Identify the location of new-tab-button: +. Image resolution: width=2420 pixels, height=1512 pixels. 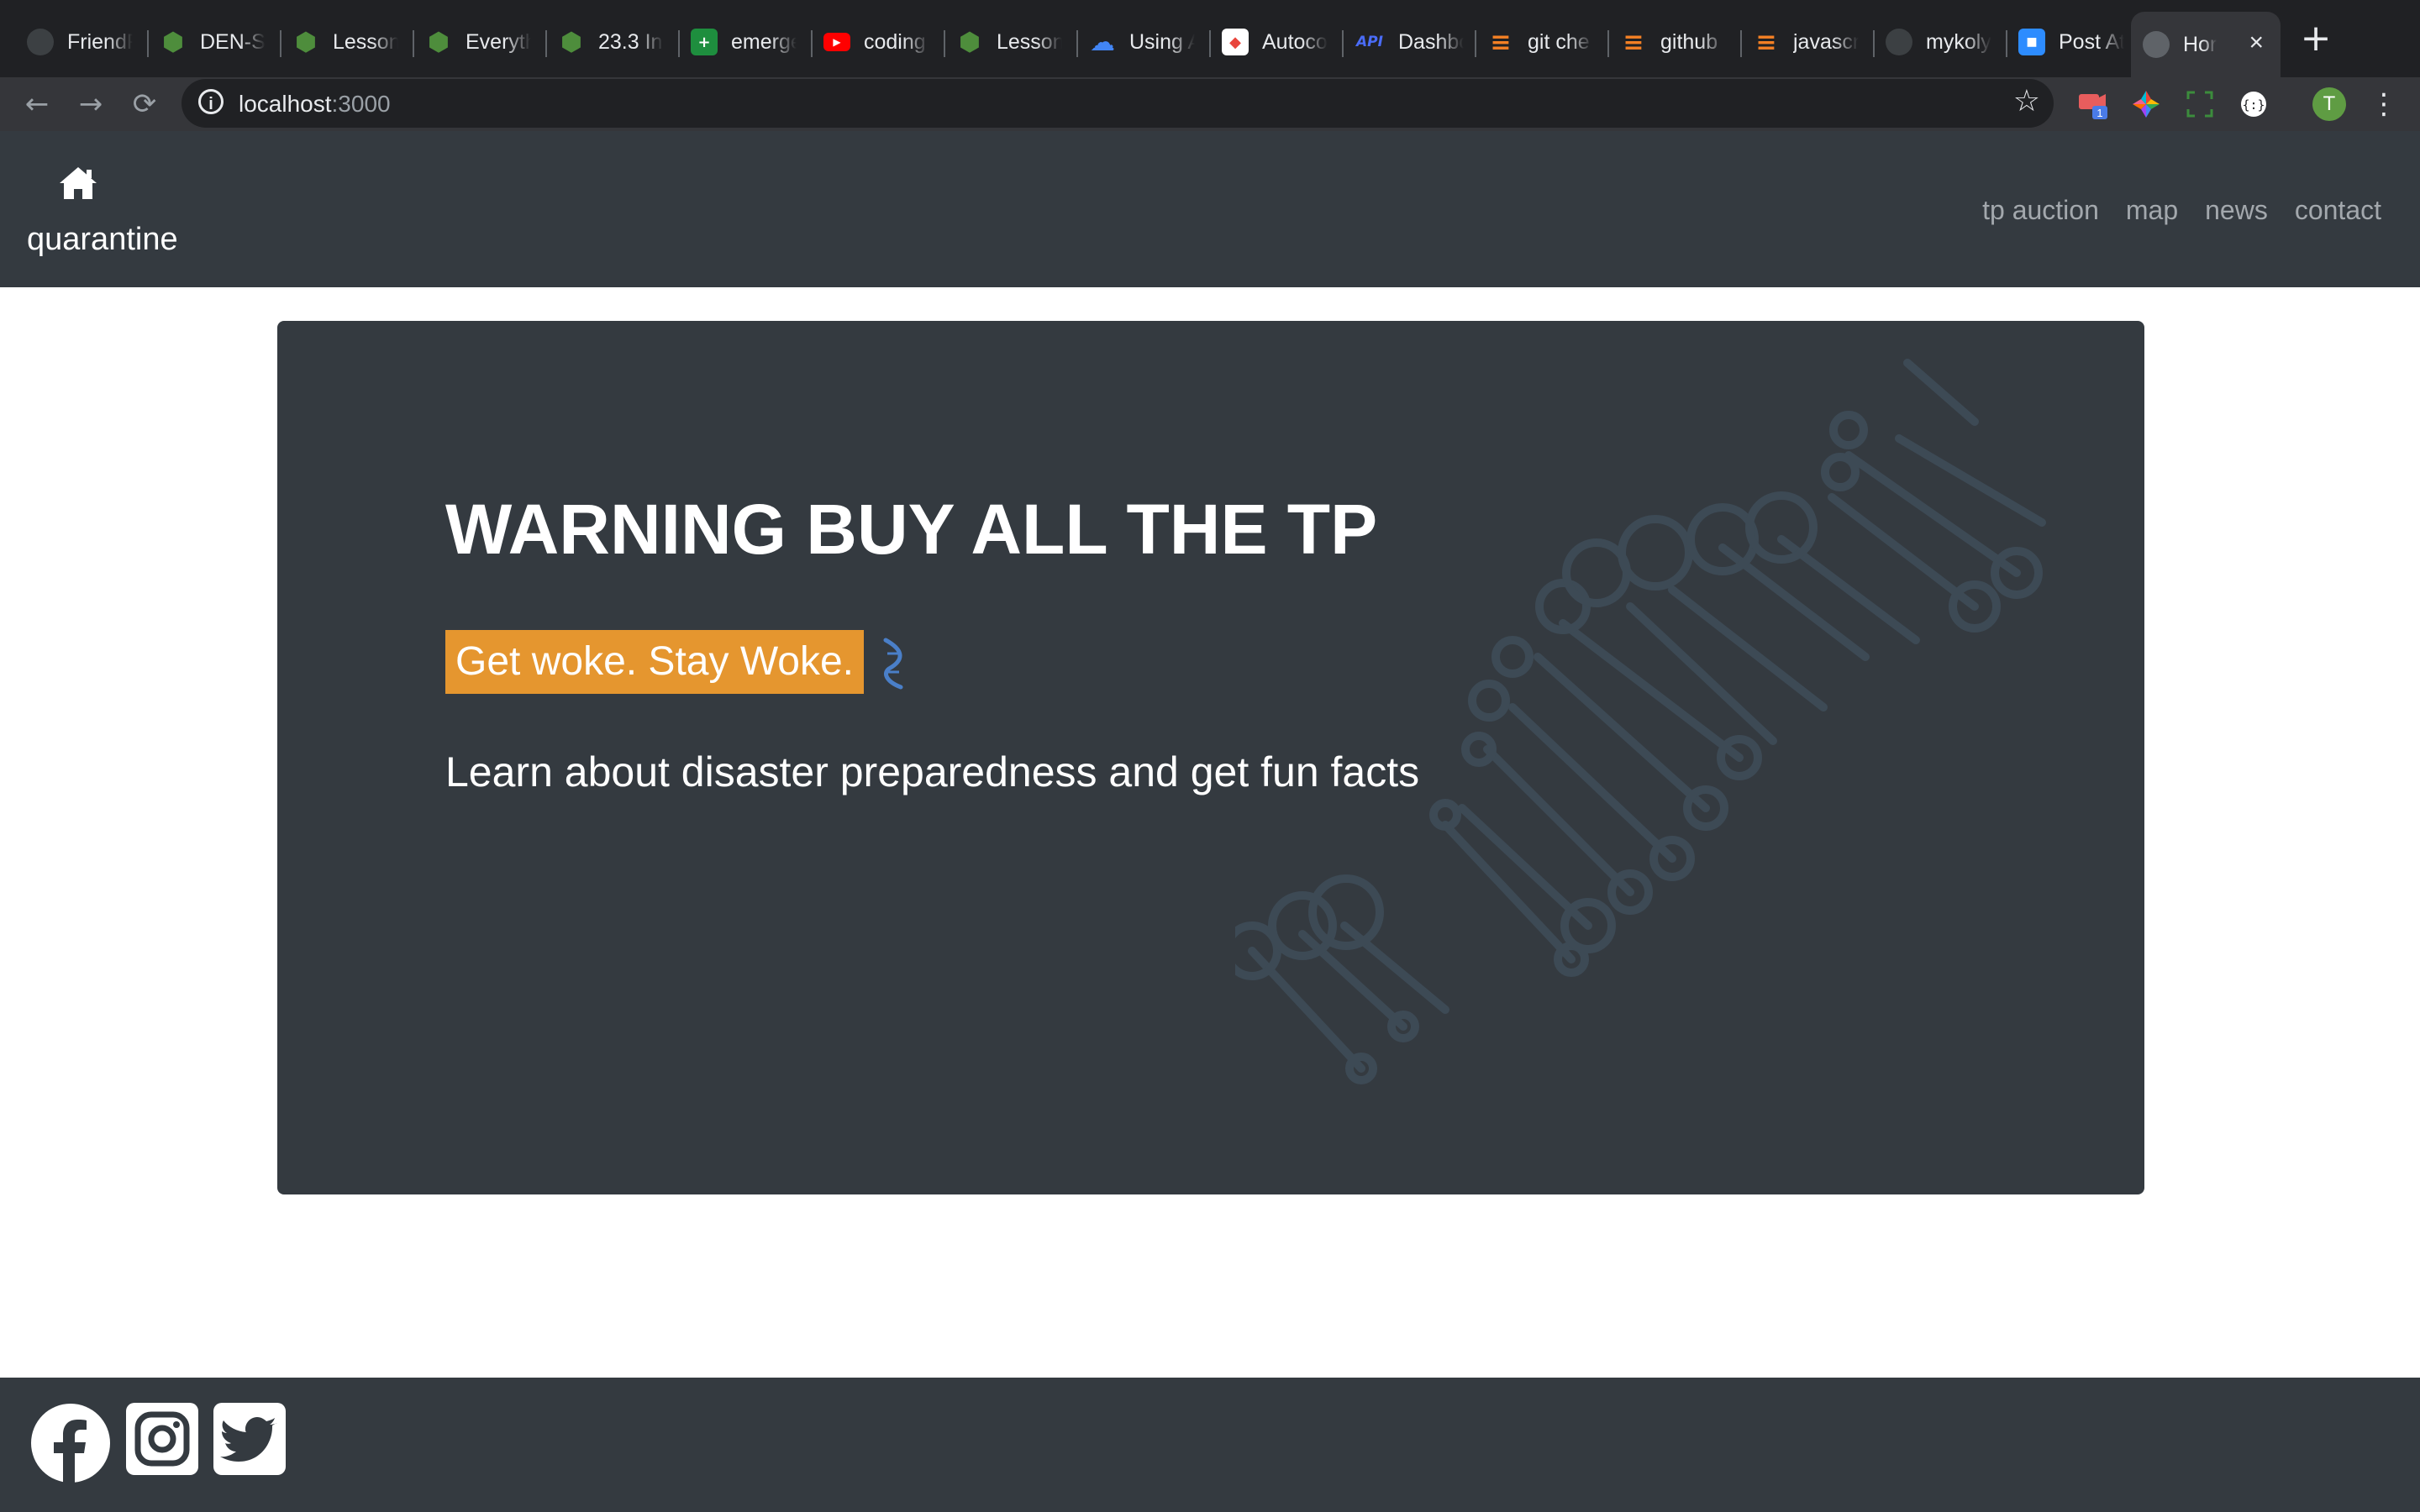
(2315, 38).